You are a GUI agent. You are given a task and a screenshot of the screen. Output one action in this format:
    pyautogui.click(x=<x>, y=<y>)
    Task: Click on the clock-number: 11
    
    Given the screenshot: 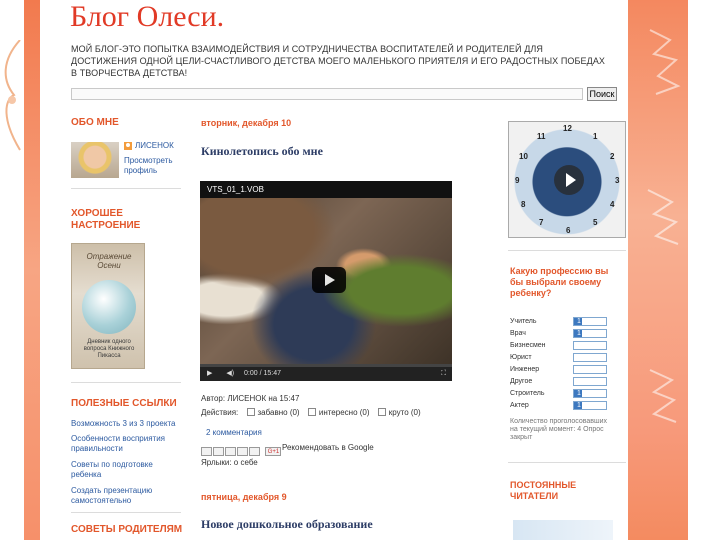 What is the action you would take?
    pyautogui.click(x=541, y=136)
    